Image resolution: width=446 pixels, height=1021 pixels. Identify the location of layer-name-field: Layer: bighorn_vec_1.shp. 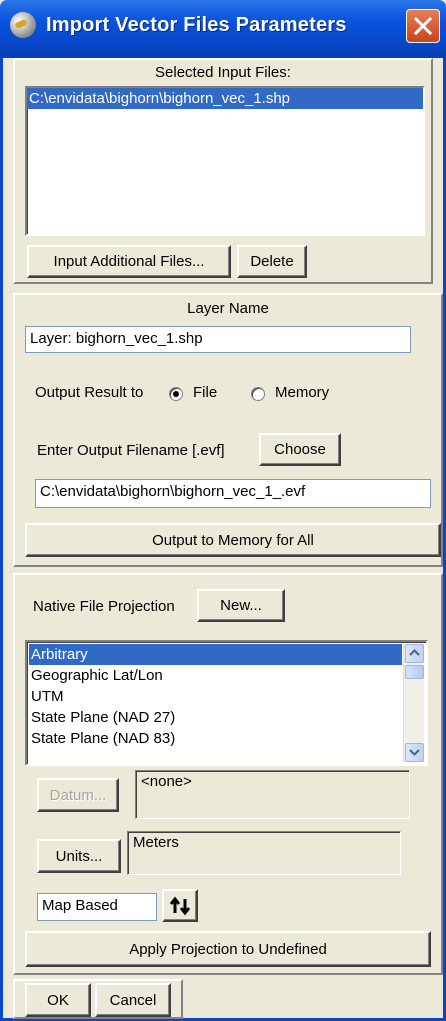
(218, 339).